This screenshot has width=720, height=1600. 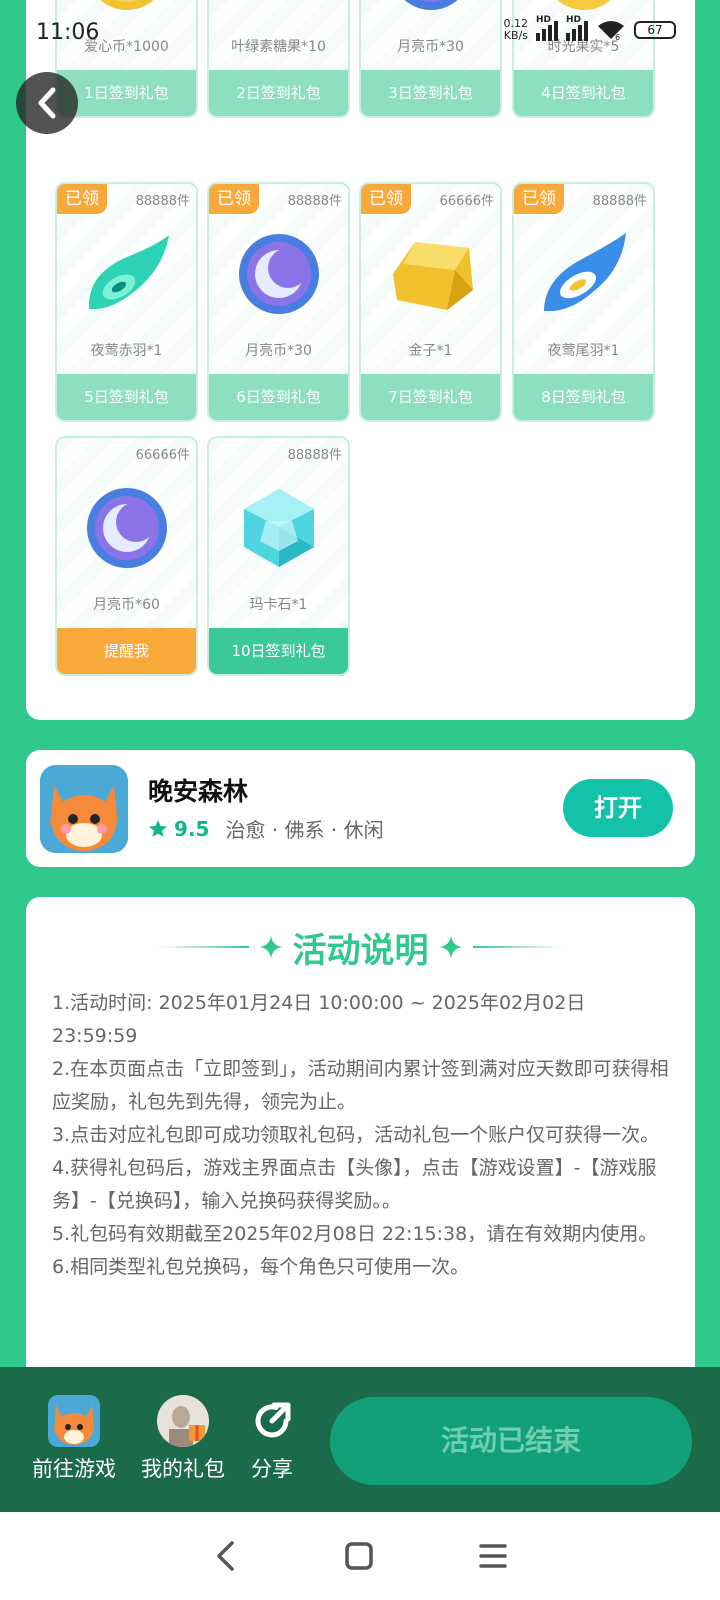 What do you see at coordinates (84, 809) in the screenshot?
I see `fox-app-icon` at bounding box center [84, 809].